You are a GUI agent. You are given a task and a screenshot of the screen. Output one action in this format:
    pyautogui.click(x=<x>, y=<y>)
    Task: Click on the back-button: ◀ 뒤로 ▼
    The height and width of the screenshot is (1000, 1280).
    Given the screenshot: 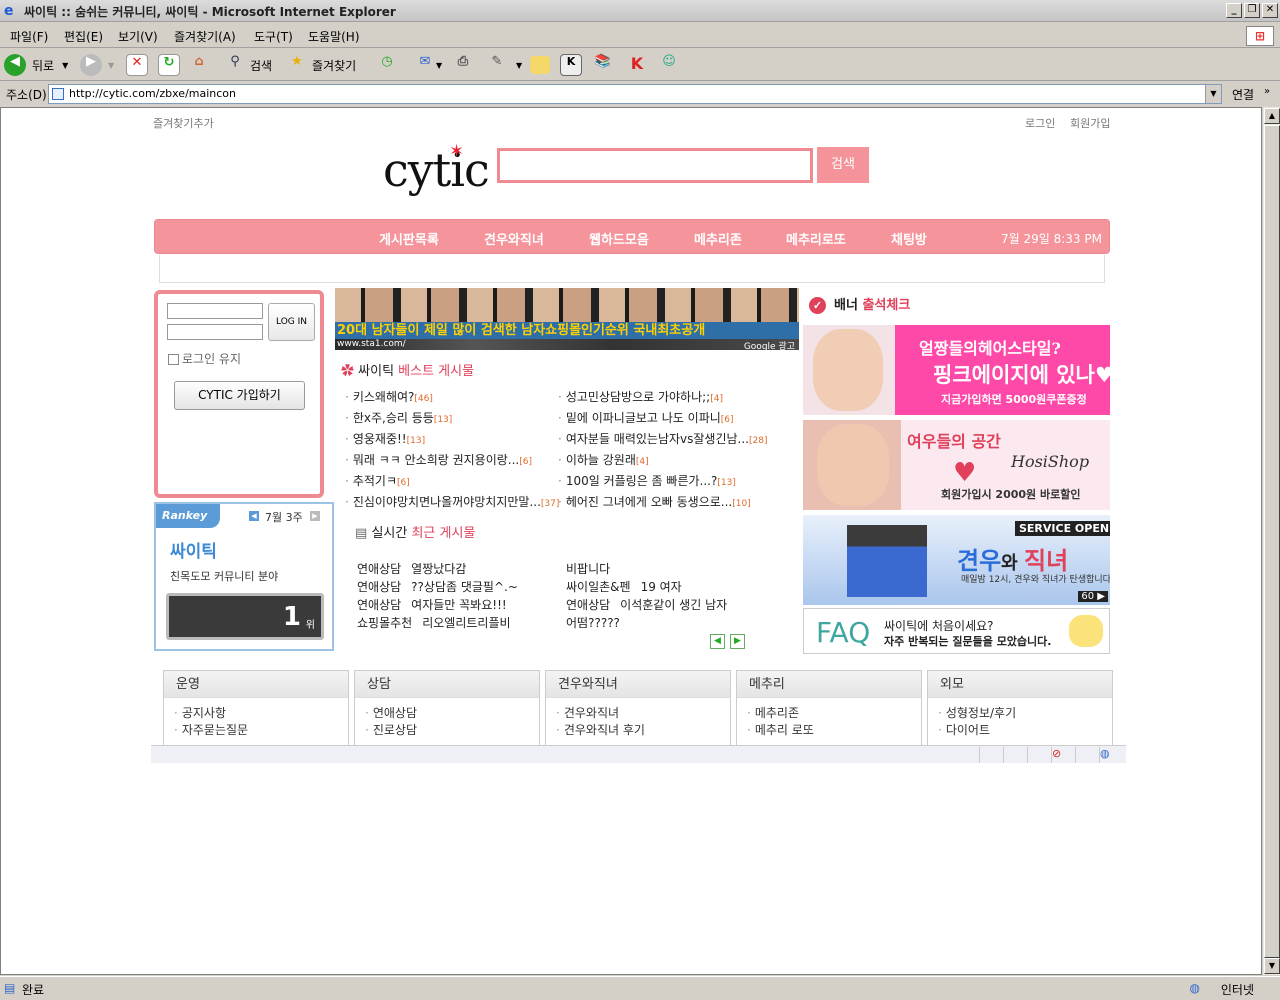 What is the action you would take?
    pyautogui.click(x=36, y=65)
    